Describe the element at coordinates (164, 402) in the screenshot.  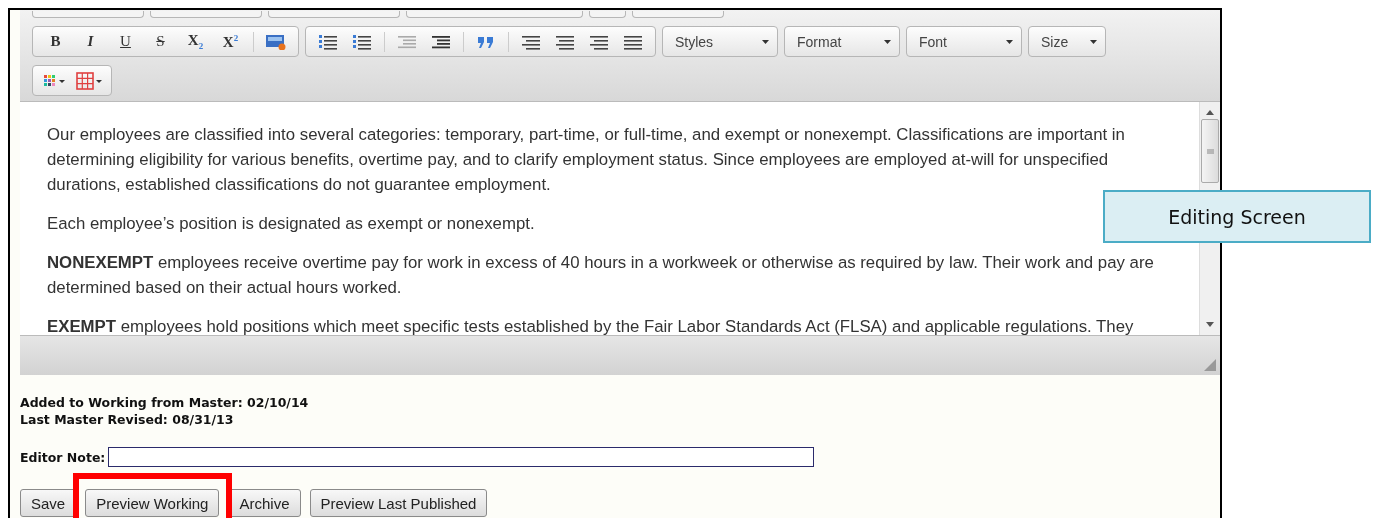
I see `info-text: Added to Working from Master: 02/10/14` at that location.